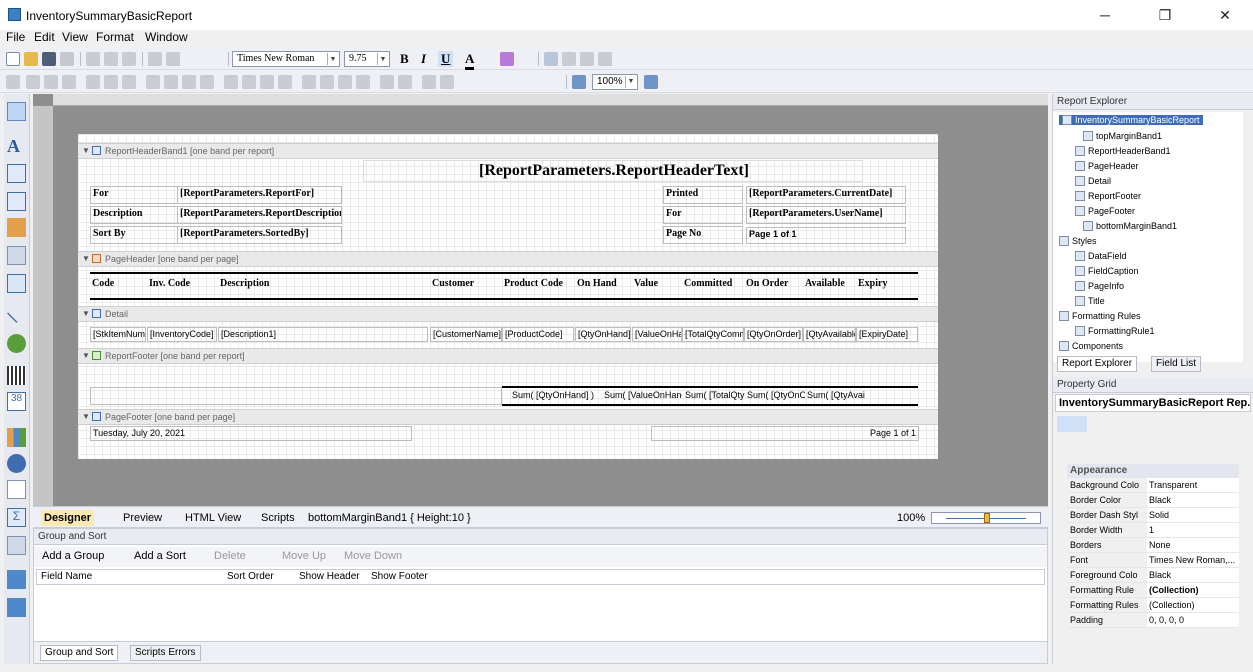  What do you see at coordinates (16, 375) in the screenshot?
I see `barcode-tool-icon` at bounding box center [16, 375].